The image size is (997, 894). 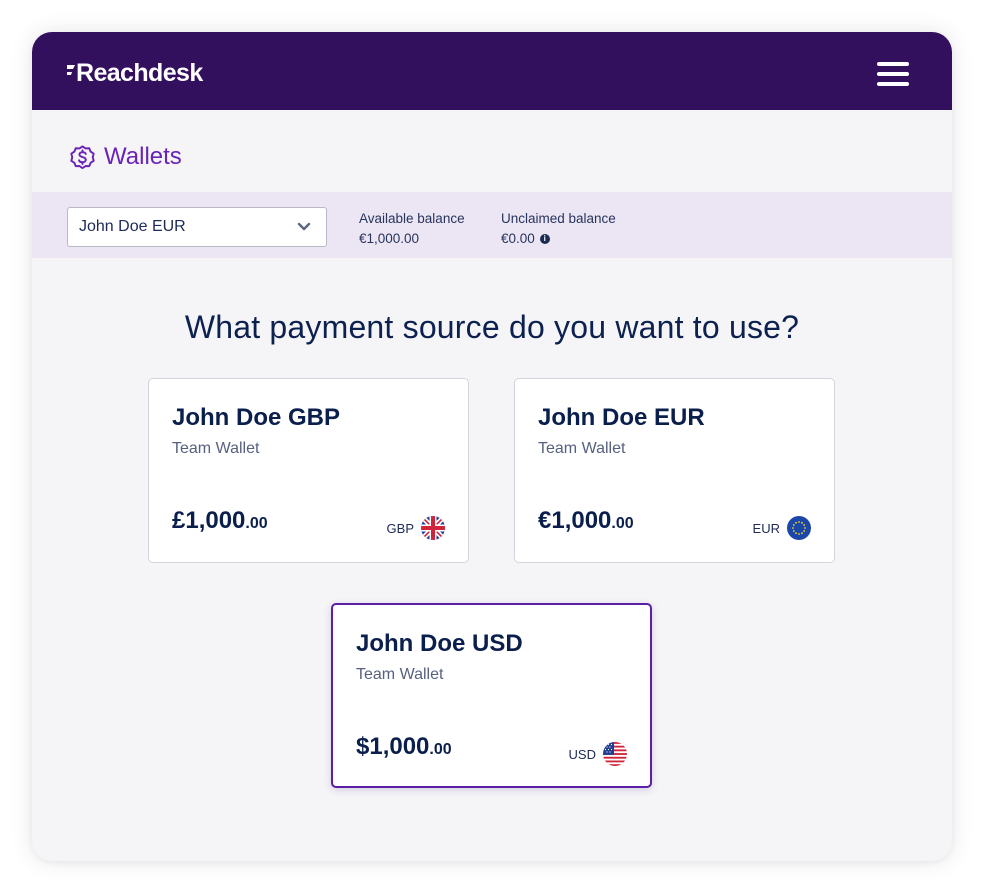 I want to click on wallet-card-eur: John Doe EUR Team Wallet €1,000.00 EUR, so click(x=674, y=470).